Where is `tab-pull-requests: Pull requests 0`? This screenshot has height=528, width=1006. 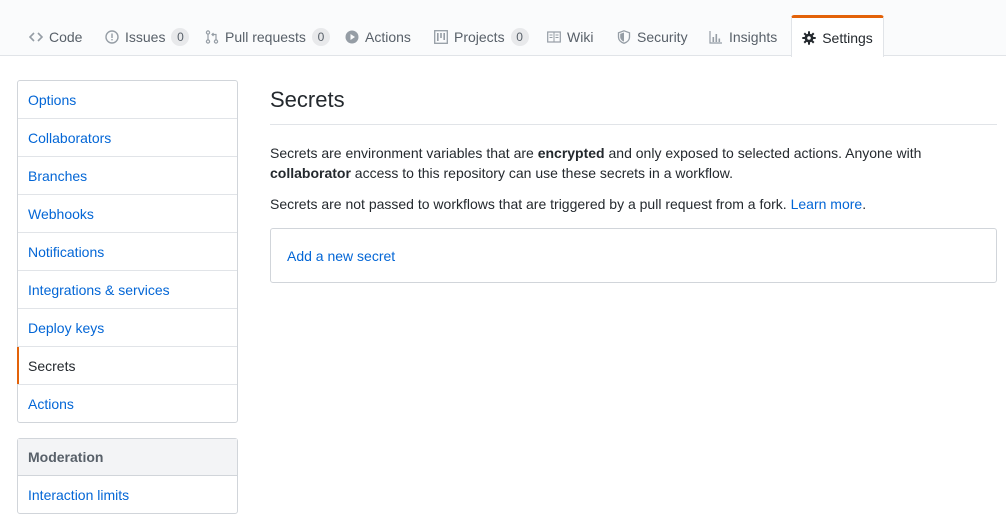 tab-pull-requests: Pull requests 0 is located at coordinates (267, 36).